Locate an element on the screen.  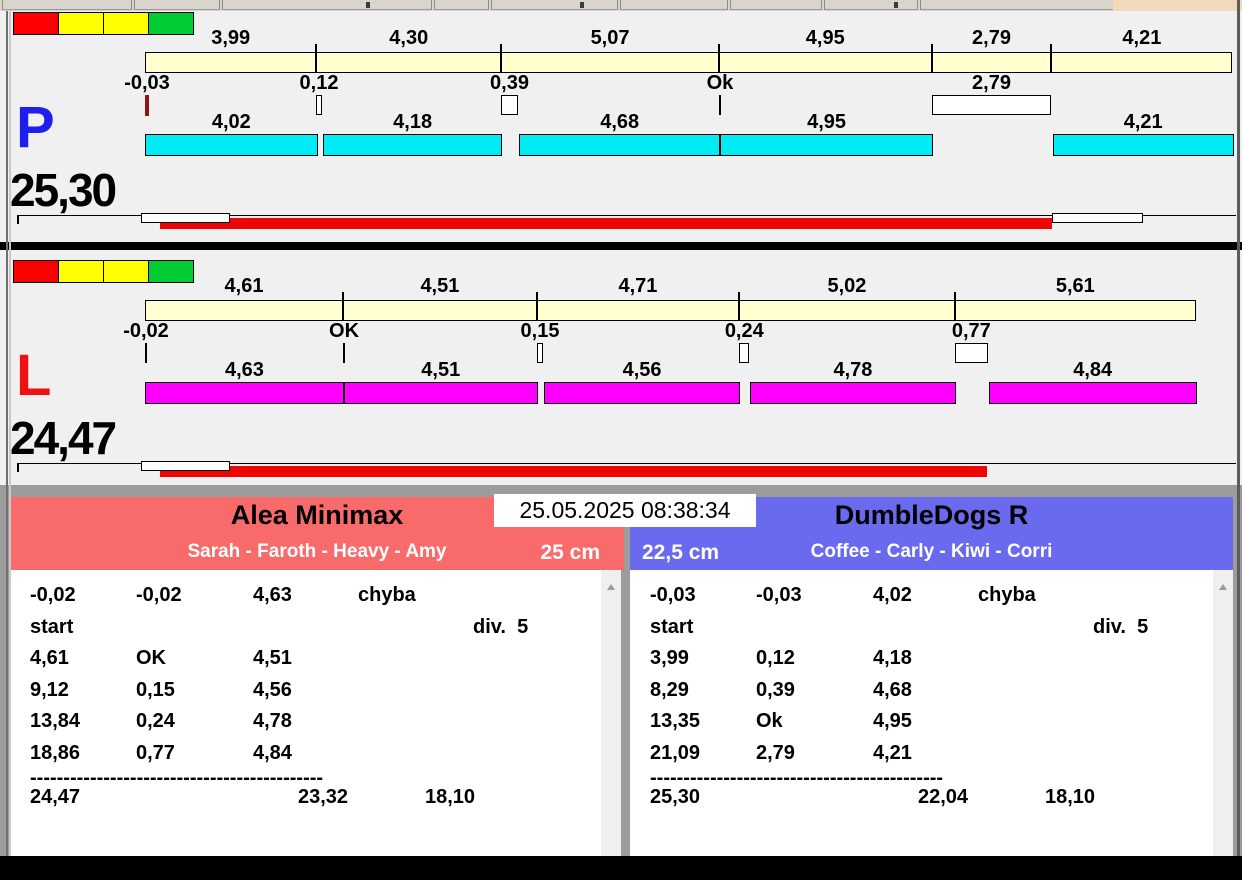
fault-label: Ok is located at coordinates (720, 83).